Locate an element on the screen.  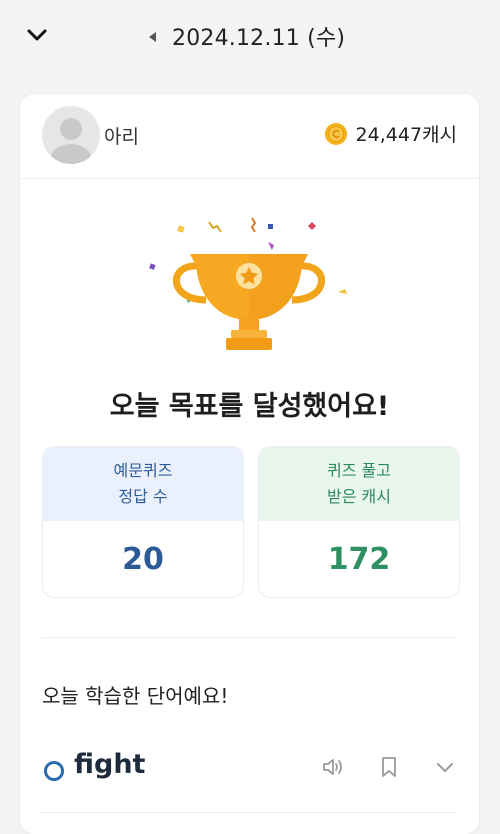
username: 아리 is located at coordinates (121, 137).